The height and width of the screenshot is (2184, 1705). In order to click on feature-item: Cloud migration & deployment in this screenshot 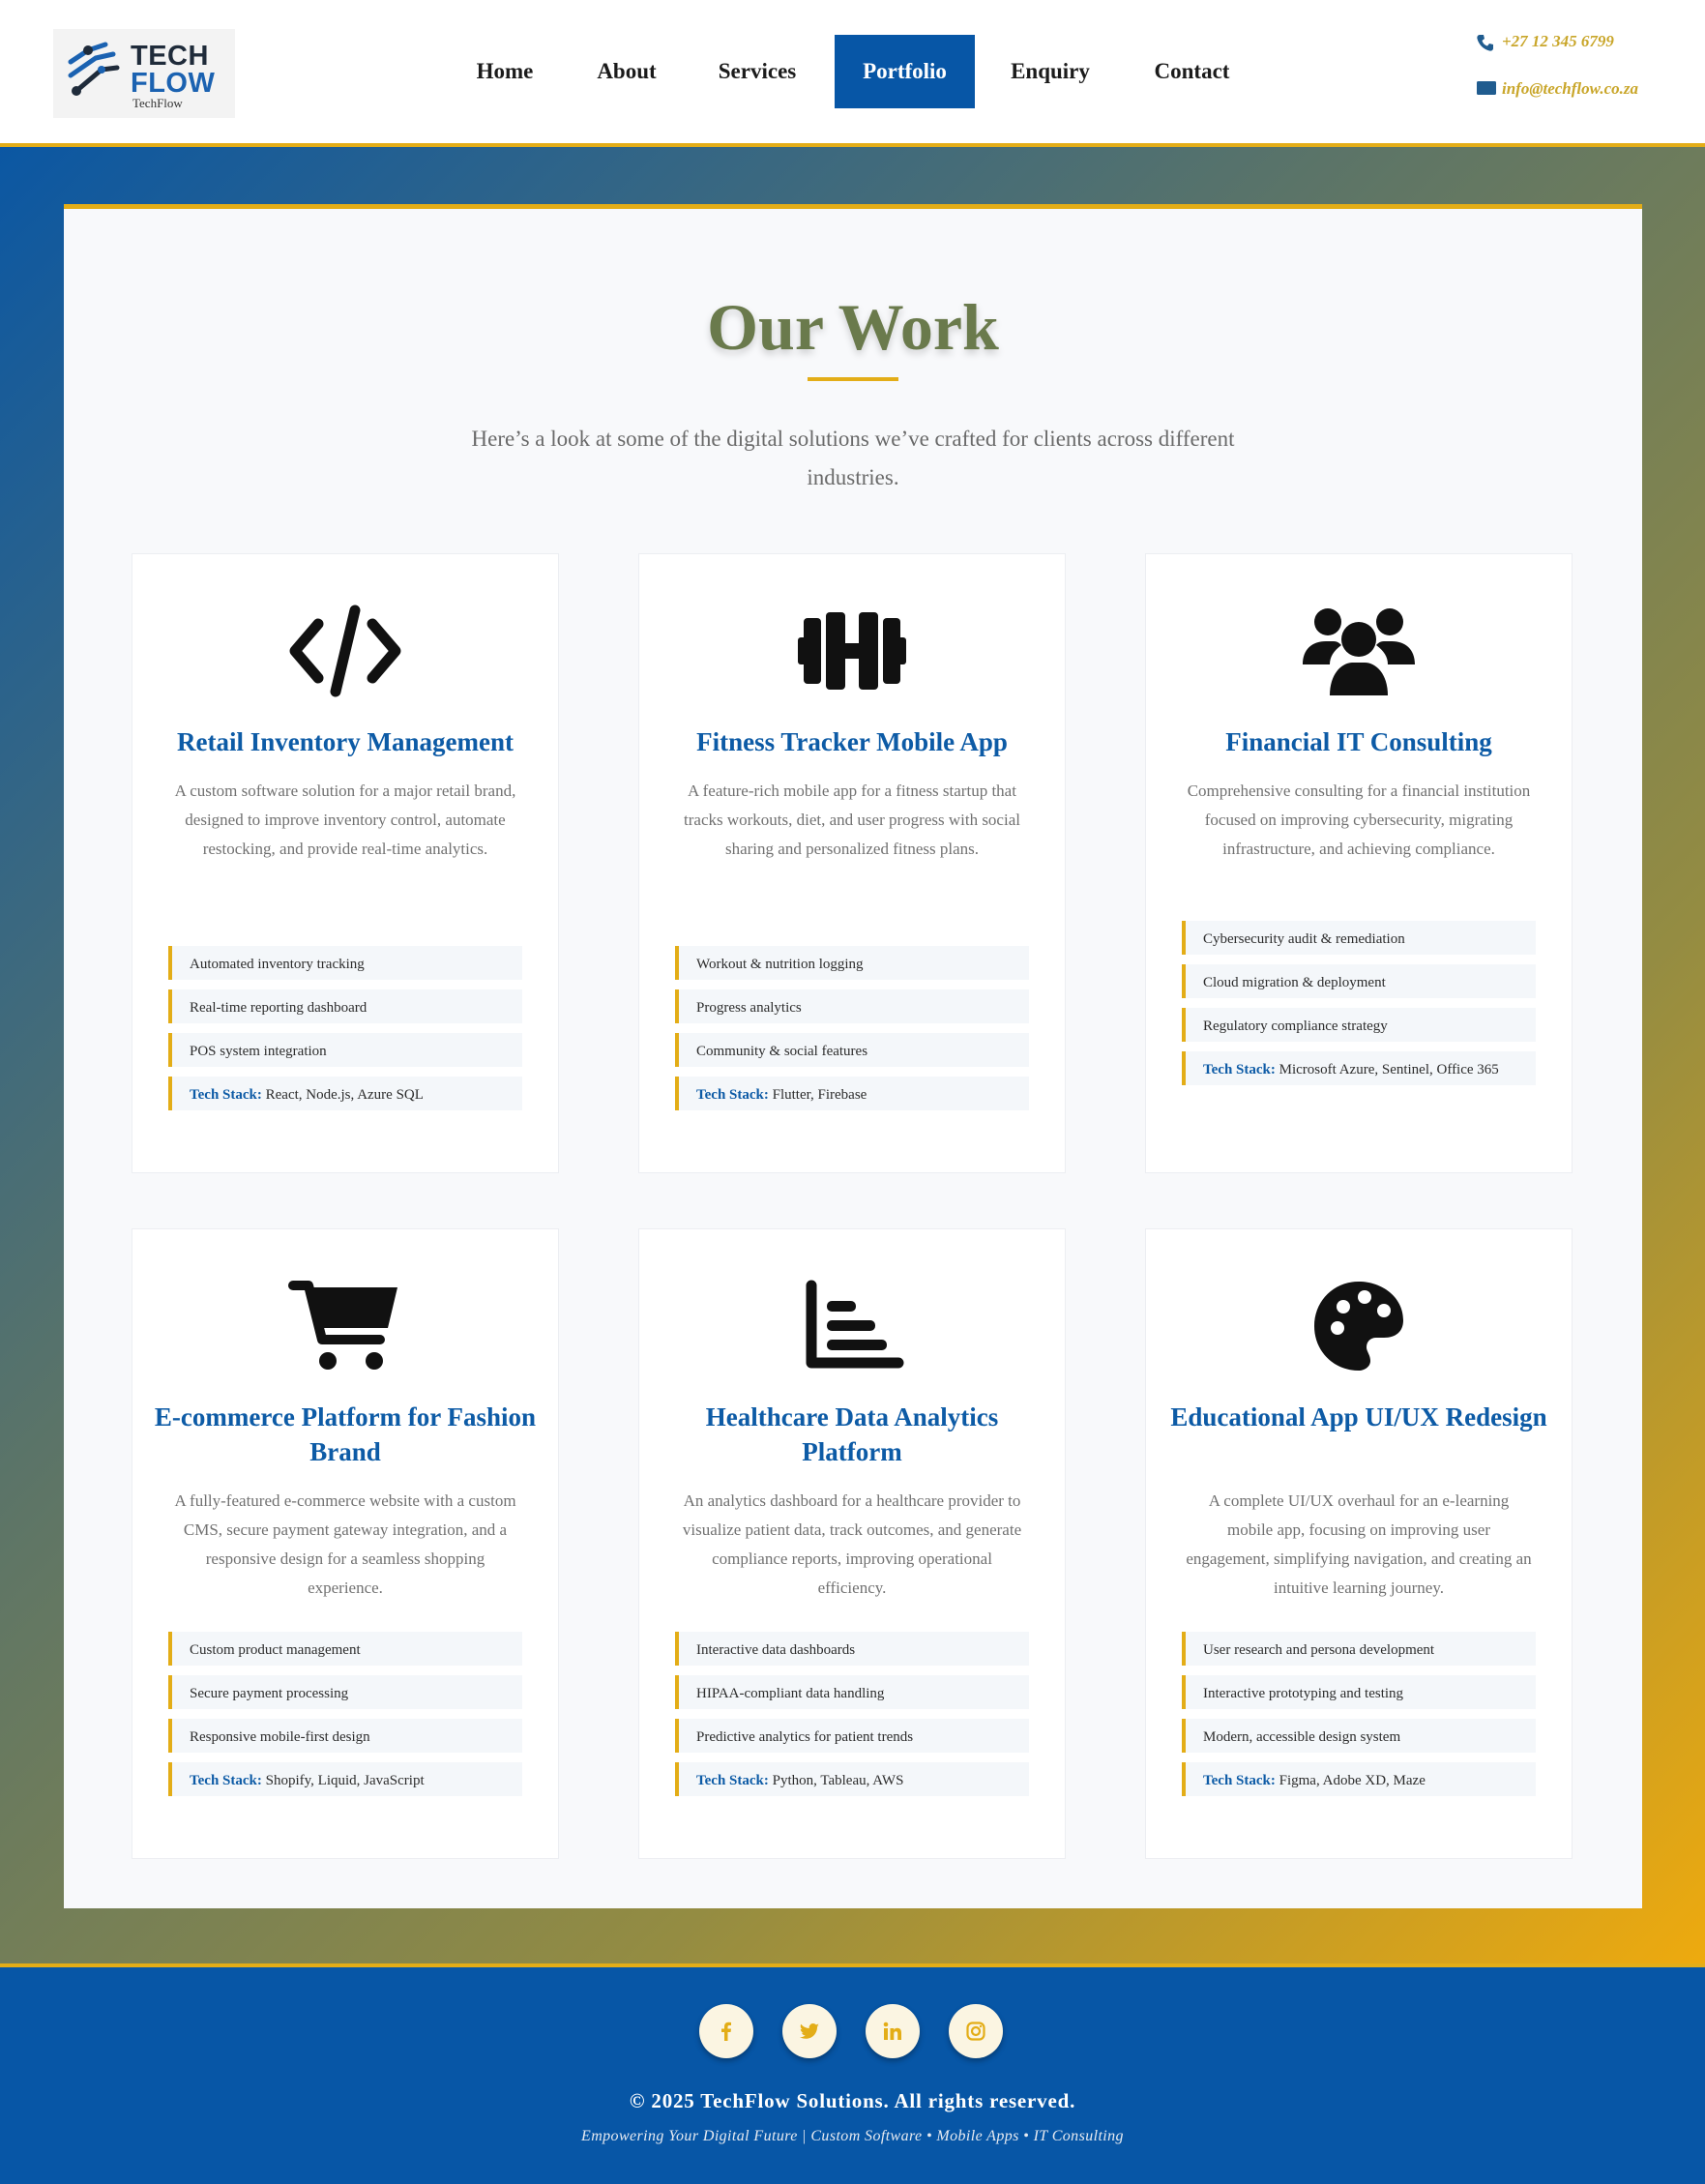, I will do `click(1359, 981)`.